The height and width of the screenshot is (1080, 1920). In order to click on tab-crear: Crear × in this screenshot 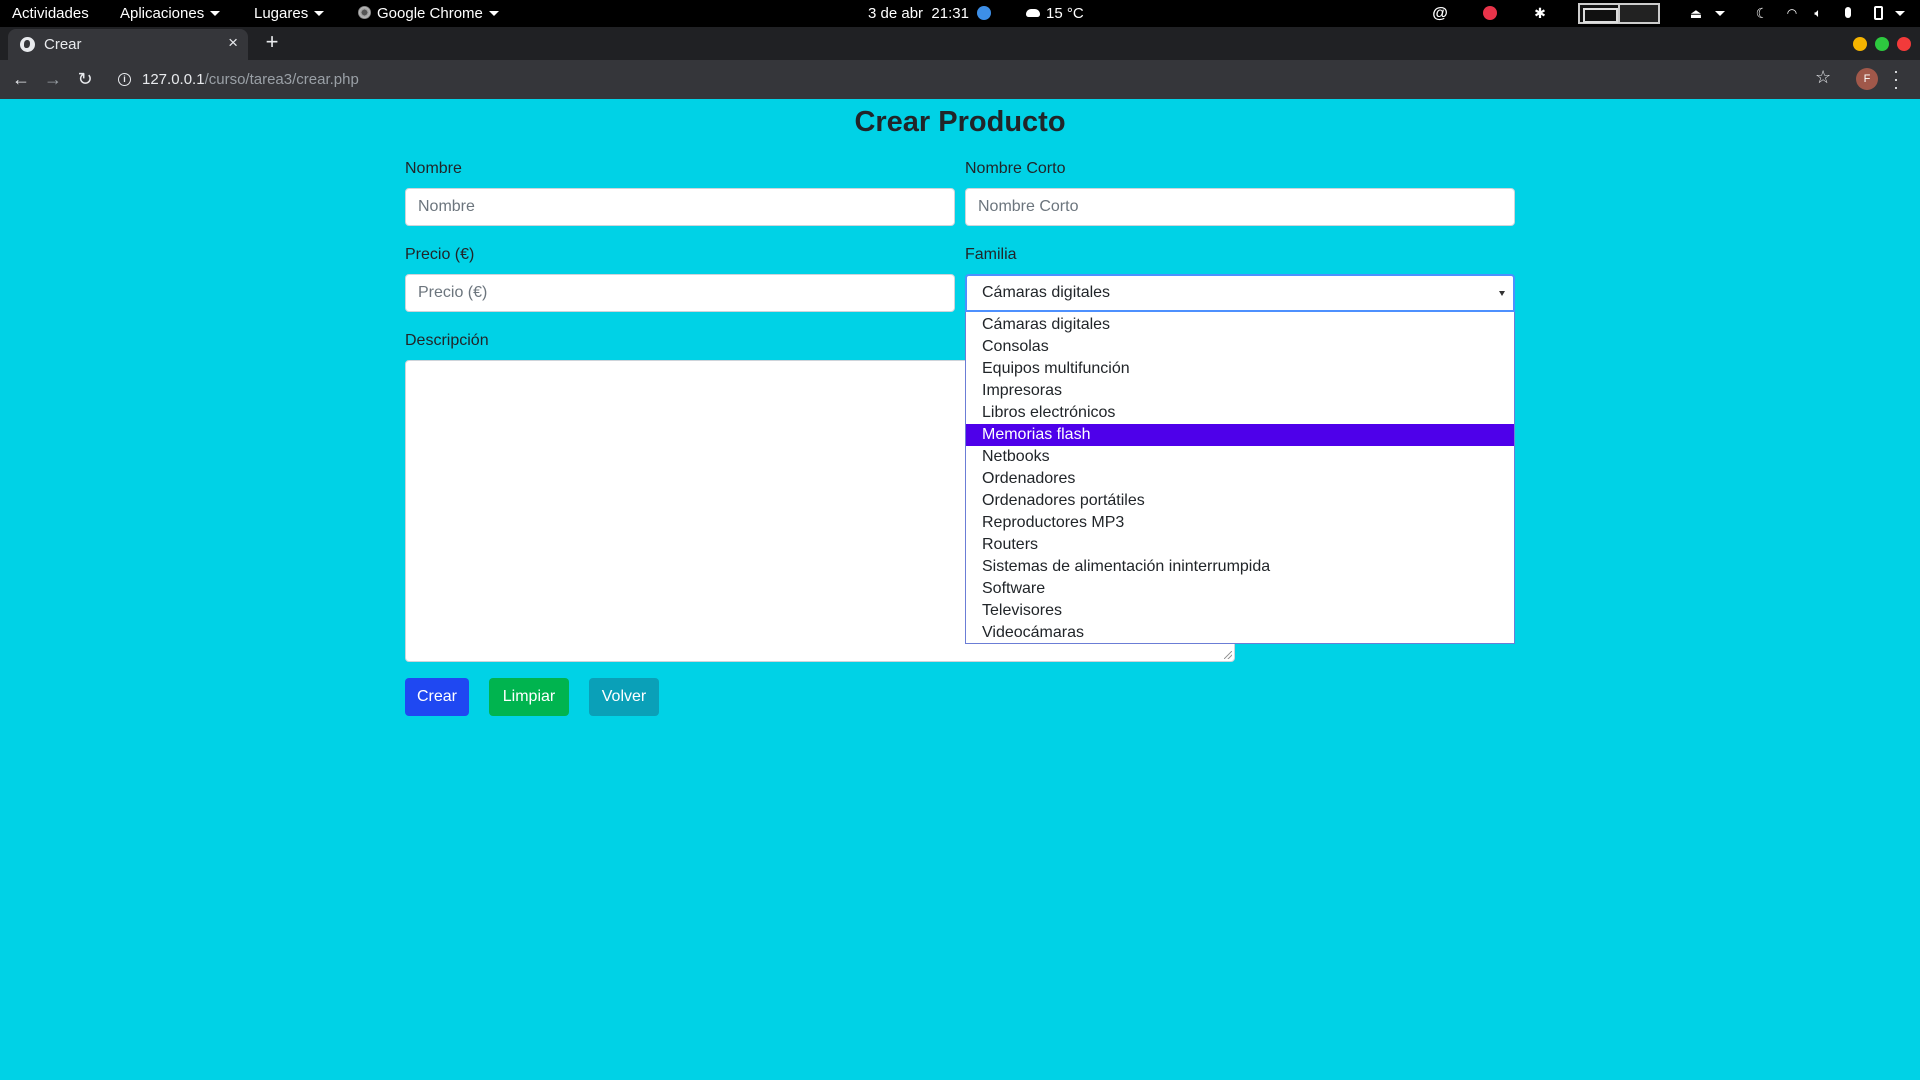, I will do `click(128, 44)`.